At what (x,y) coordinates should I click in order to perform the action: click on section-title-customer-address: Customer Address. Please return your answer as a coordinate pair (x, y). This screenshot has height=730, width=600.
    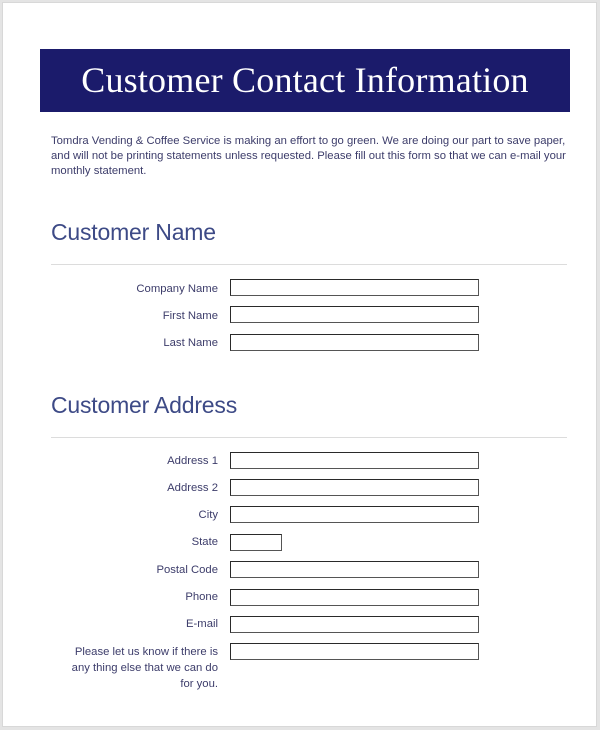
    Looking at the image, I should click on (144, 405).